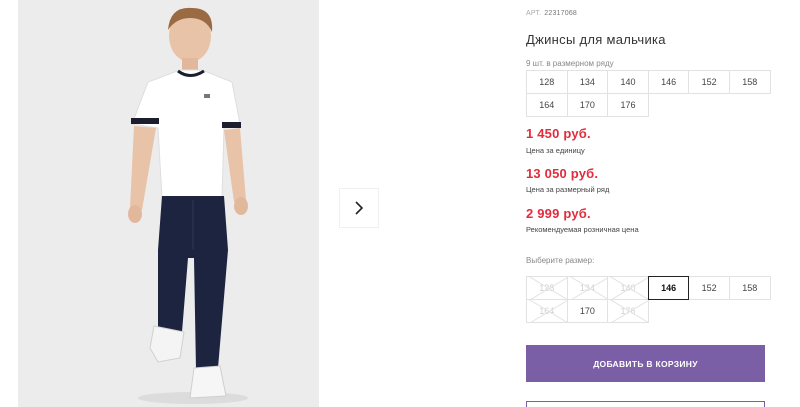  I want to click on size-option: 140, so click(628, 288).